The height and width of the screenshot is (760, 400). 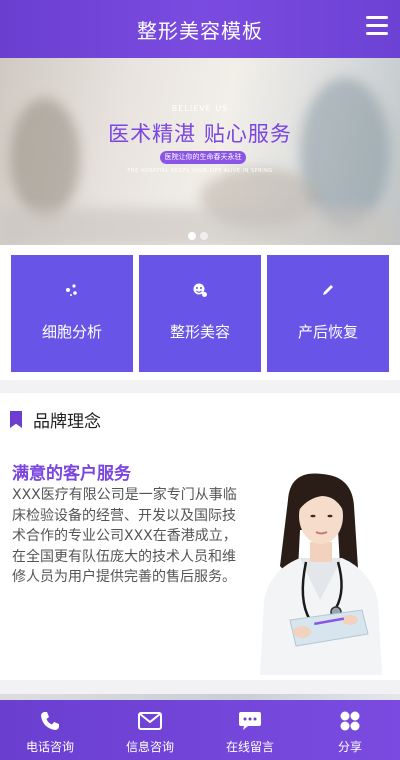 What do you see at coordinates (49, 747) in the screenshot?
I see `nav-label: 电话咨询` at bounding box center [49, 747].